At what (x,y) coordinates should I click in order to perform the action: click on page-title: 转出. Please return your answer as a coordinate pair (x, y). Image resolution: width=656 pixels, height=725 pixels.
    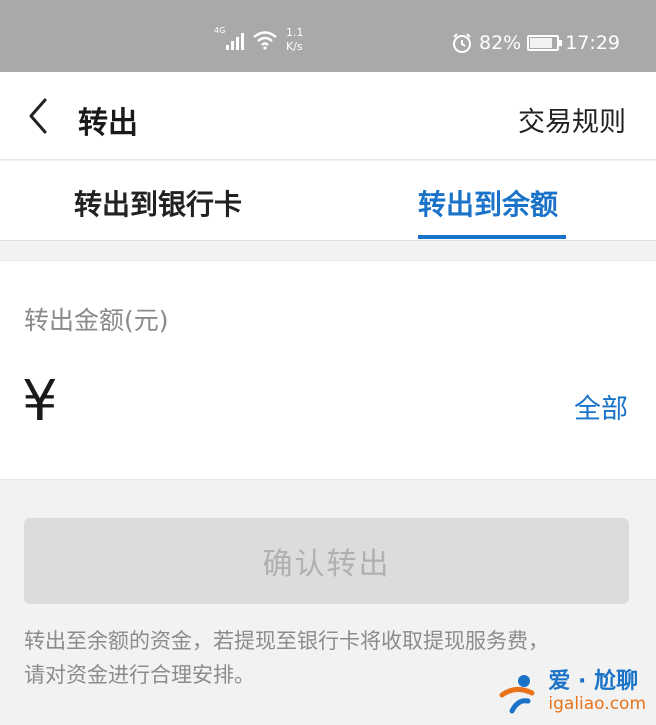
    Looking at the image, I should click on (108, 123).